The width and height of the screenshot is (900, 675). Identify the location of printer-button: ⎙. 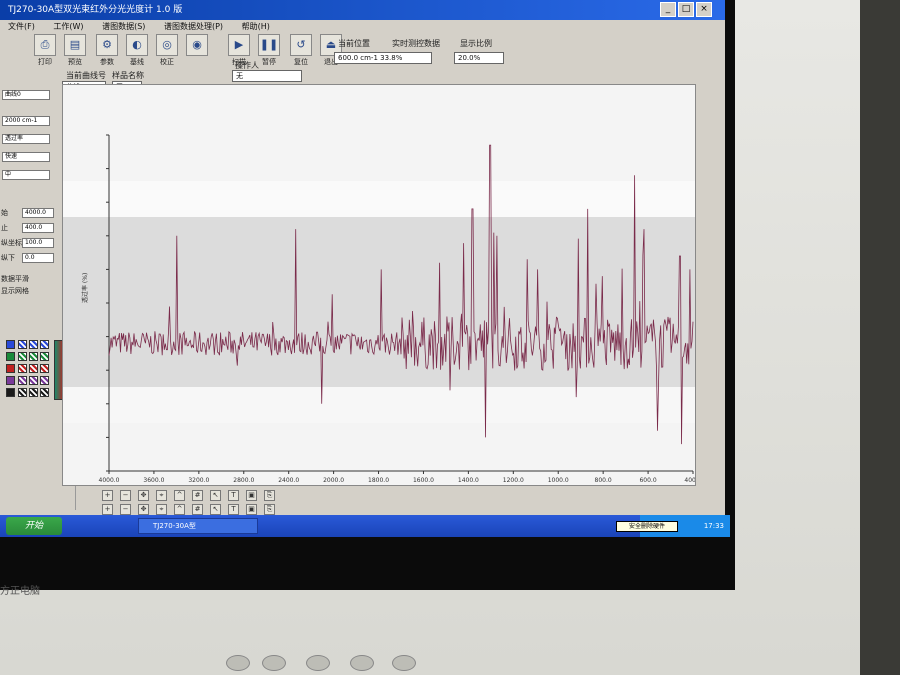
(45, 45).